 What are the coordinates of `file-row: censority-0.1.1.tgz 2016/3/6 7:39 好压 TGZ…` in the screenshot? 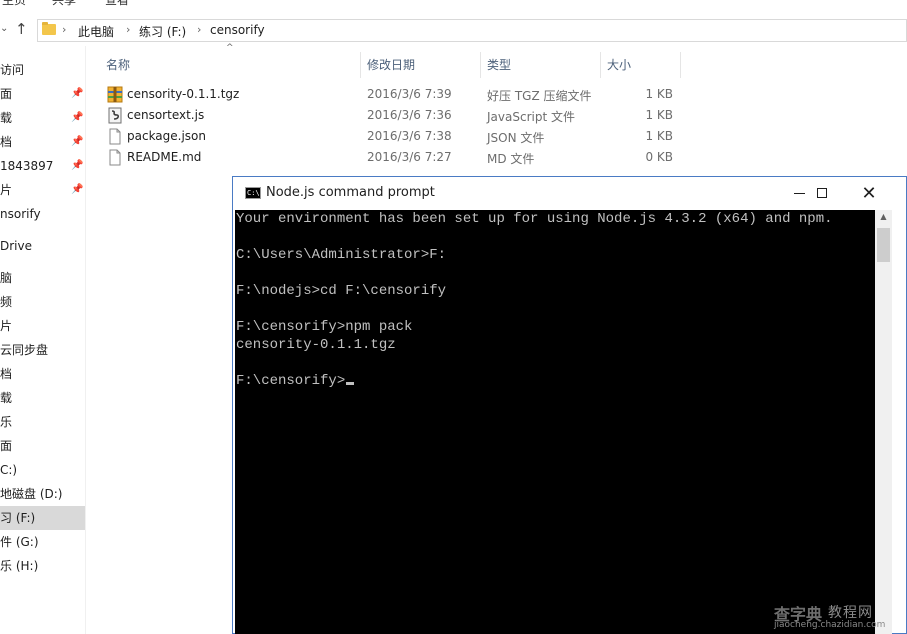 It's located at (395, 94).